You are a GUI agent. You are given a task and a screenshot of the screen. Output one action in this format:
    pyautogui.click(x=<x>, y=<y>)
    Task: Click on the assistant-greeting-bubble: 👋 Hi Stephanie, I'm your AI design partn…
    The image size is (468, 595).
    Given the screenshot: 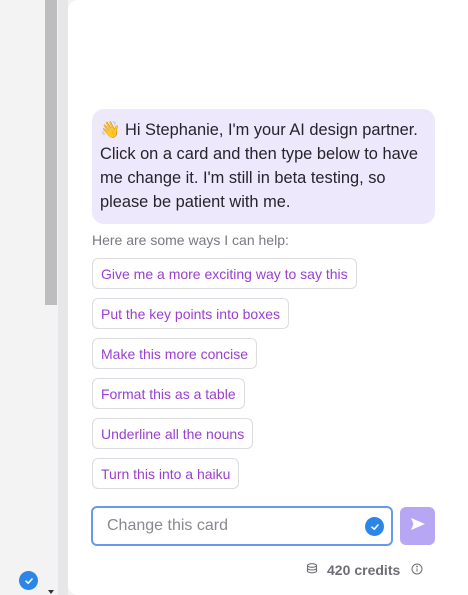 What is the action you would take?
    pyautogui.click(x=263, y=166)
    